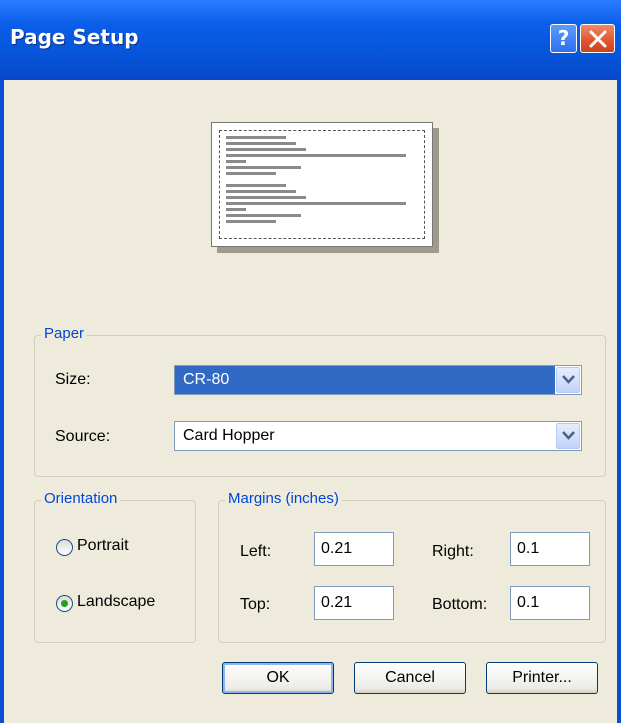  What do you see at coordinates (116, 602) in the screenshot?
I see `landscape-label: Landscape` at bounding box center [116, 602].